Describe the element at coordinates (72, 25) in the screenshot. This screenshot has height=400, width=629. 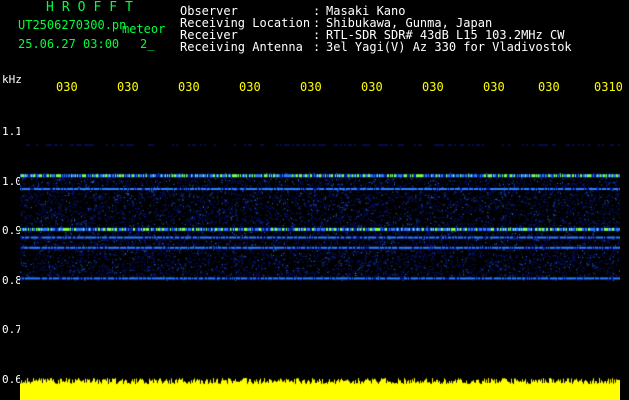
I see `image-filename: UT2506270300.pn` at that location.